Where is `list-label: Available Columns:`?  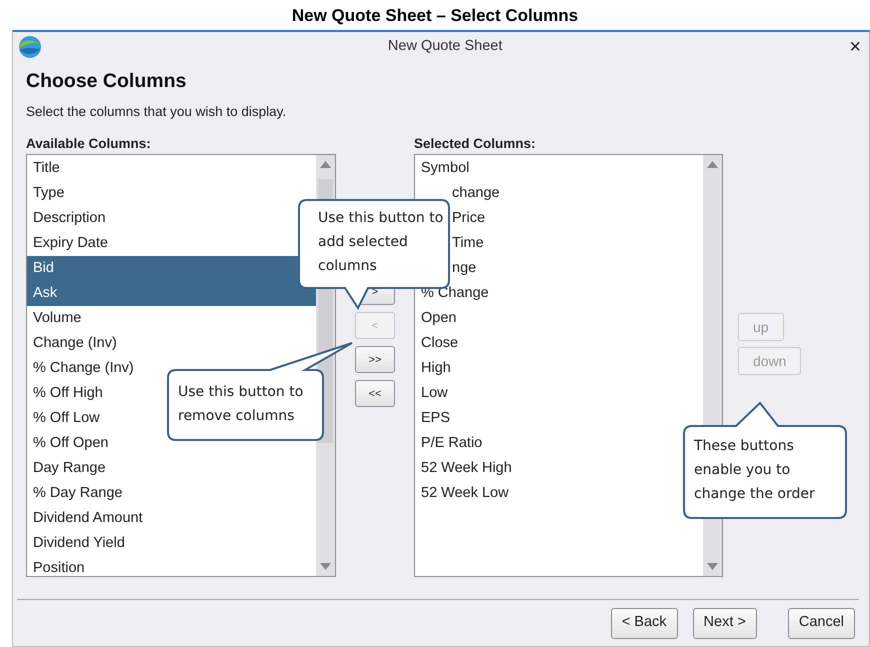
list-label: Available Columns: is located at coordinates (89, 144).